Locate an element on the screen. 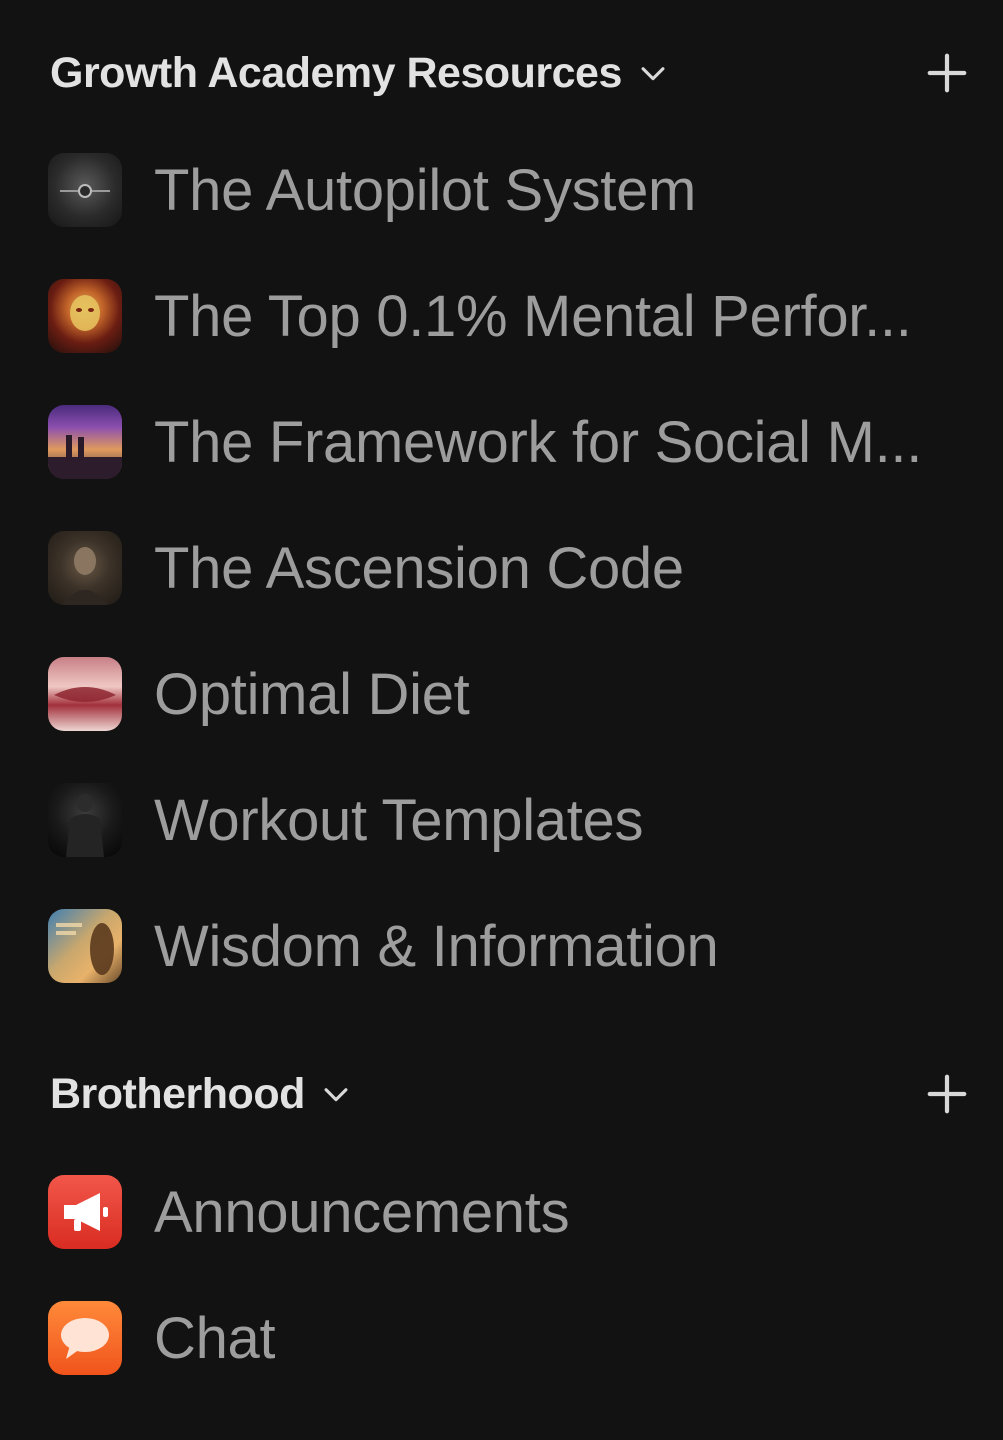  channel-item-ascension-code: The Ascension Code is located at coordinates (513, 568).